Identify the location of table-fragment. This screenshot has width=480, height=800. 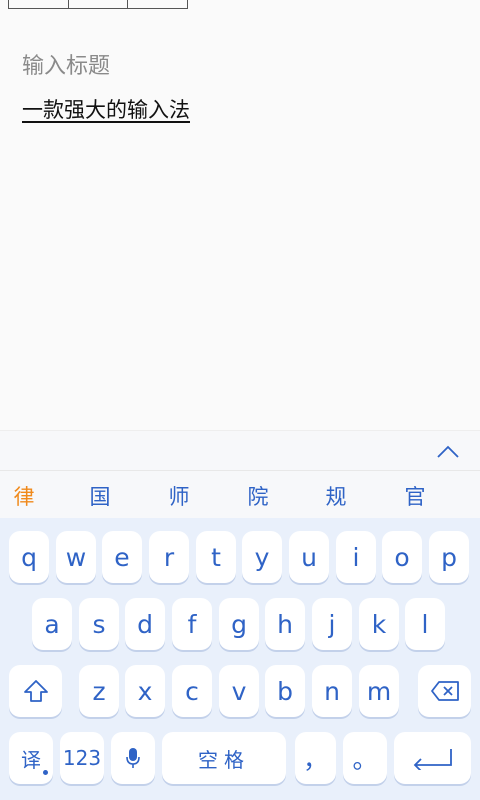
(98, 4).